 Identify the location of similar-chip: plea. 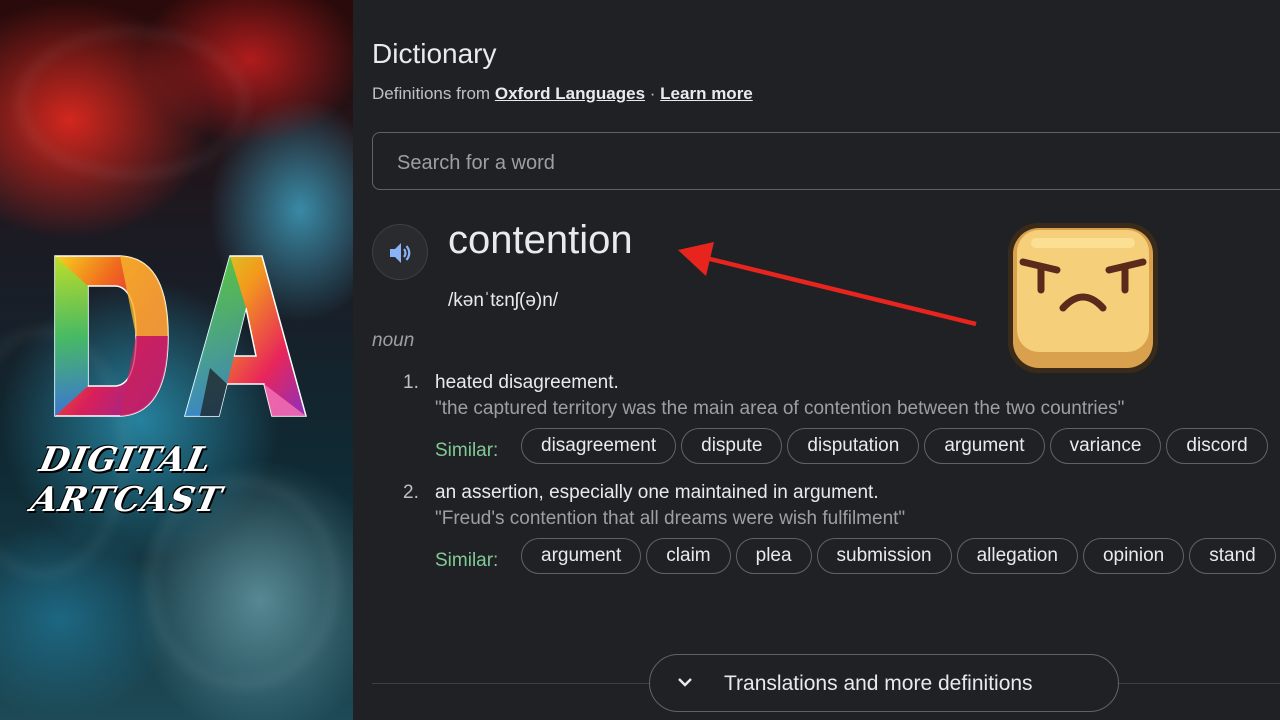
(773, 556).